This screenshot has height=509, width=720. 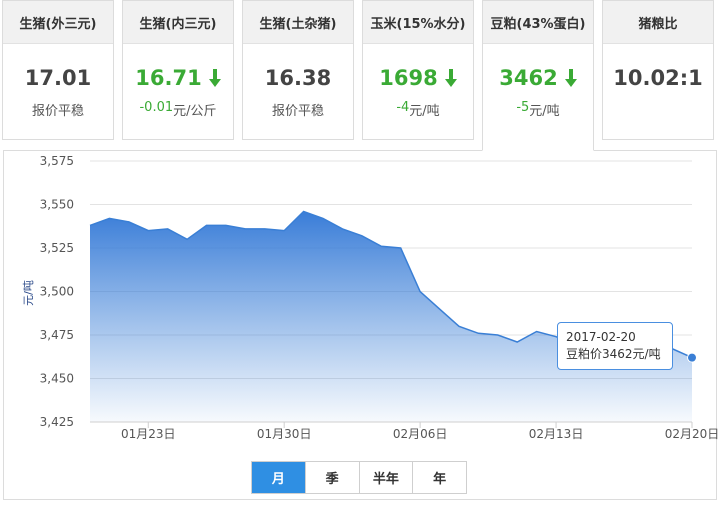 What do you see at coordinates (556, 434) in the screenshot?
I see `x-tick-label: 02月13日` at bounding box center [556, 434].